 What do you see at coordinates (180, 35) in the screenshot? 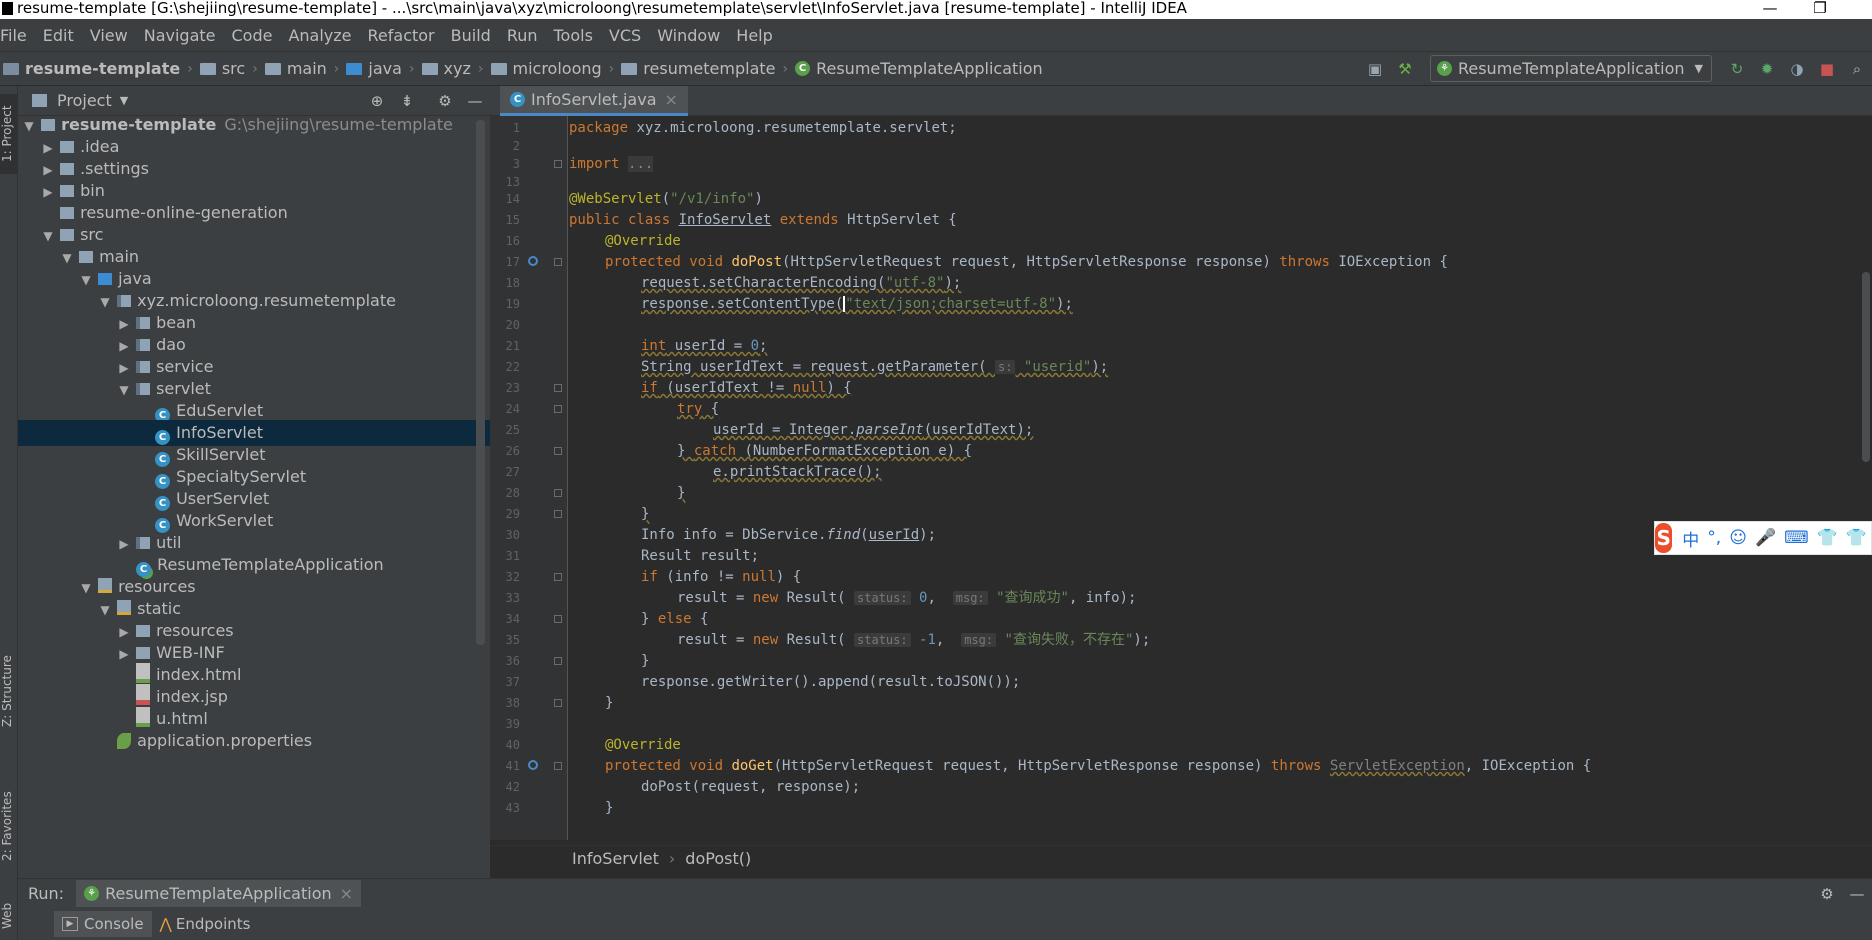
I see `menu-navigate: Navigate` at bounding box center [180, 35].